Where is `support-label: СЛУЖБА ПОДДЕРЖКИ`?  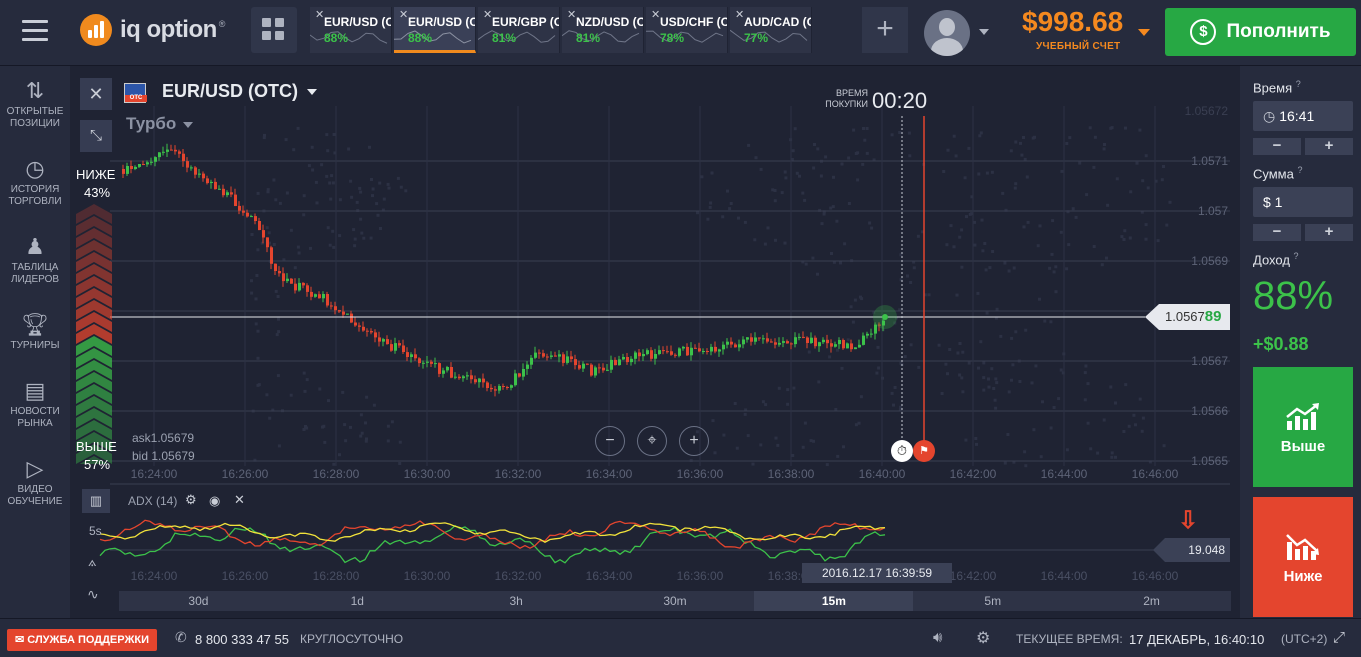
support-label: СЛУЖБА ПОДДЕРЖКИ is located at coordinates (88, 640).